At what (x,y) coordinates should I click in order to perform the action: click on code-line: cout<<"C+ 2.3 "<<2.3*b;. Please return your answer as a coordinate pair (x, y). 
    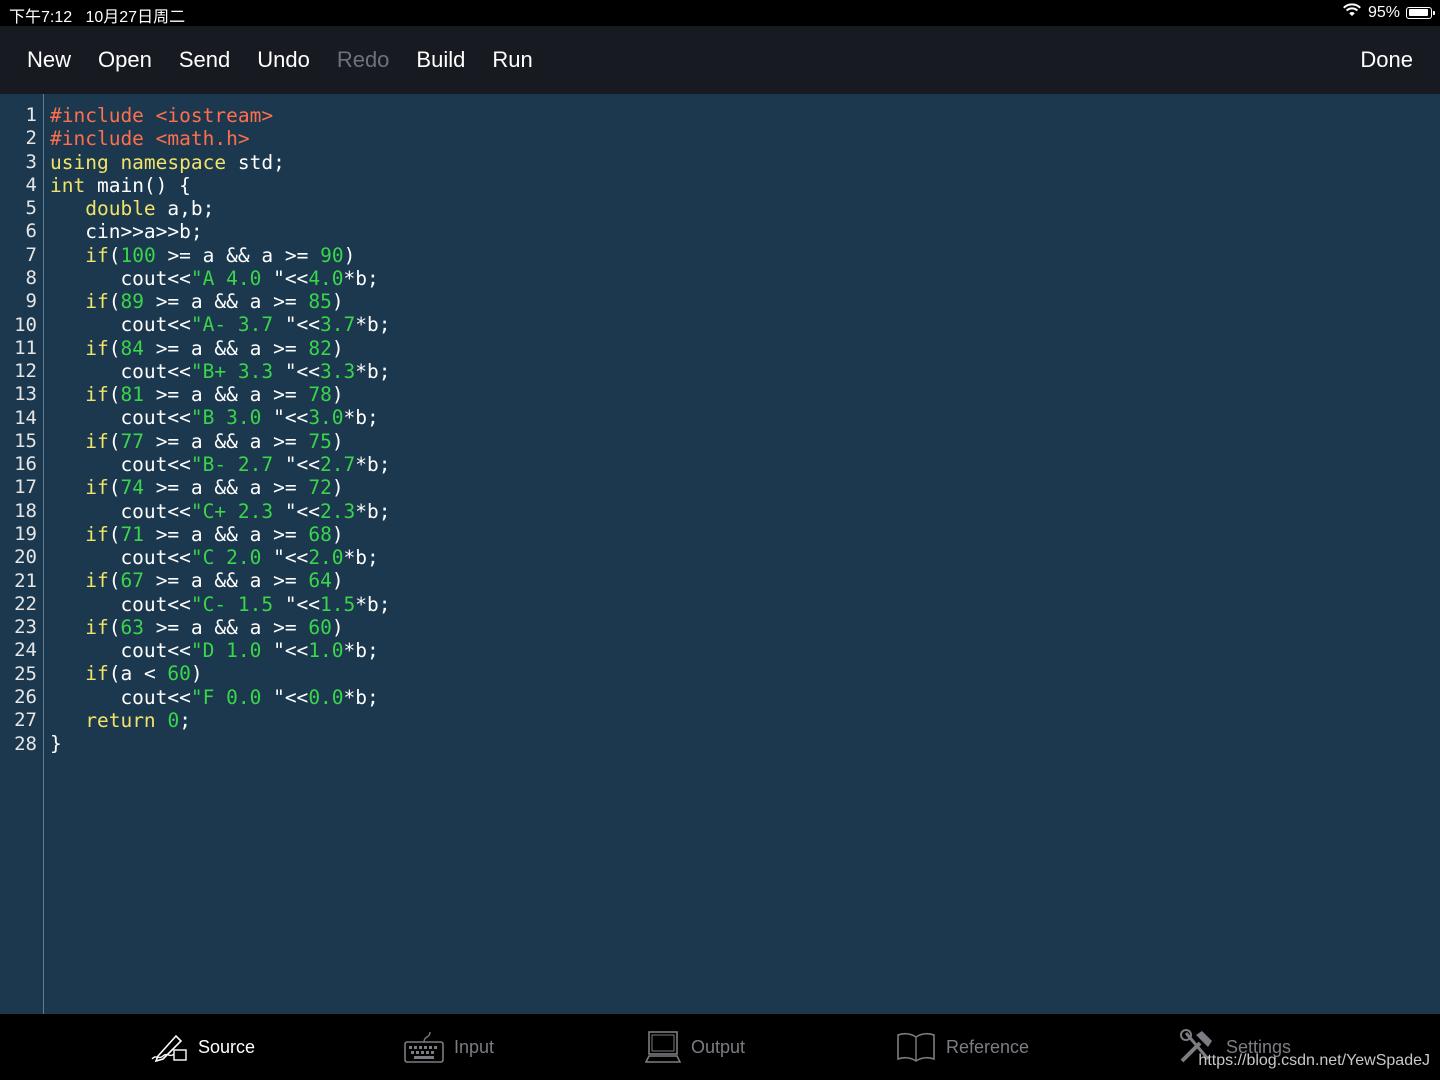
    Looking at the image, I should click on (220, 511).